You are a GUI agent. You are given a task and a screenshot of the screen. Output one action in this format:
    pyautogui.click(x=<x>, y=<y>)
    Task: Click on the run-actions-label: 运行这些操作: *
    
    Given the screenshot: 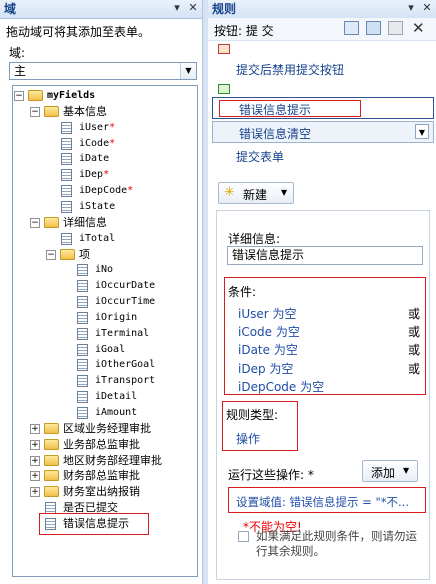 What is the action you would take?
    pyautogui.click(x=271, y=475)
    